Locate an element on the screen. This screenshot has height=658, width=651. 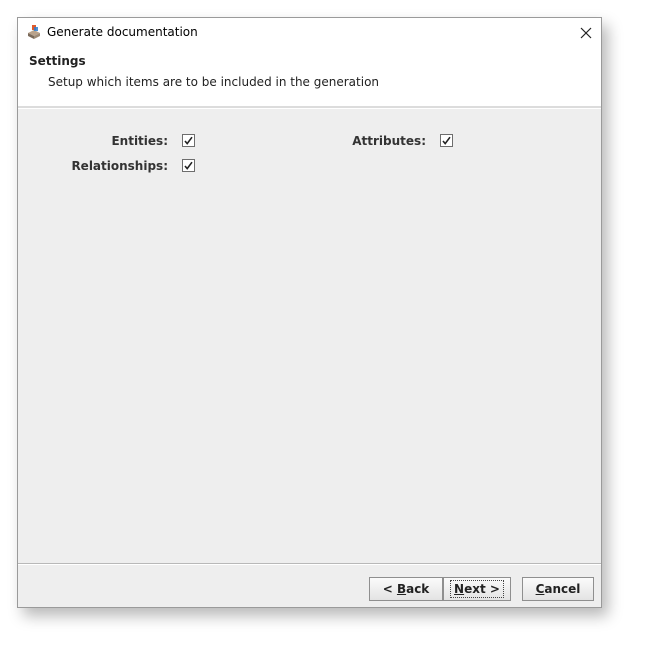
attributes-label: Attributes: is located at coordinates (389, 141).